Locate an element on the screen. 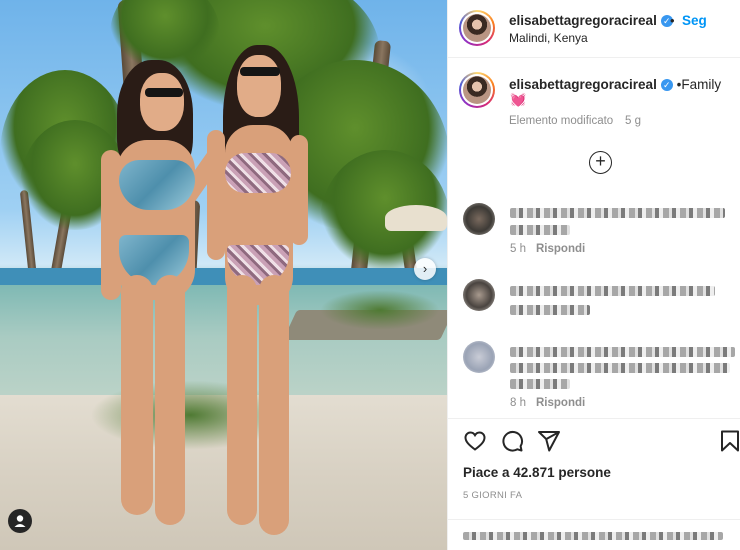 The image size is (740, 550). heart-outline-icon is located at coordinates (475, 441).